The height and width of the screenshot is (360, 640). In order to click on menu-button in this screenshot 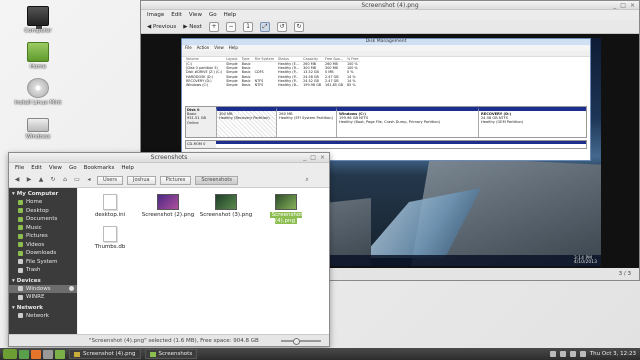, I will do `click(10, 354)`.